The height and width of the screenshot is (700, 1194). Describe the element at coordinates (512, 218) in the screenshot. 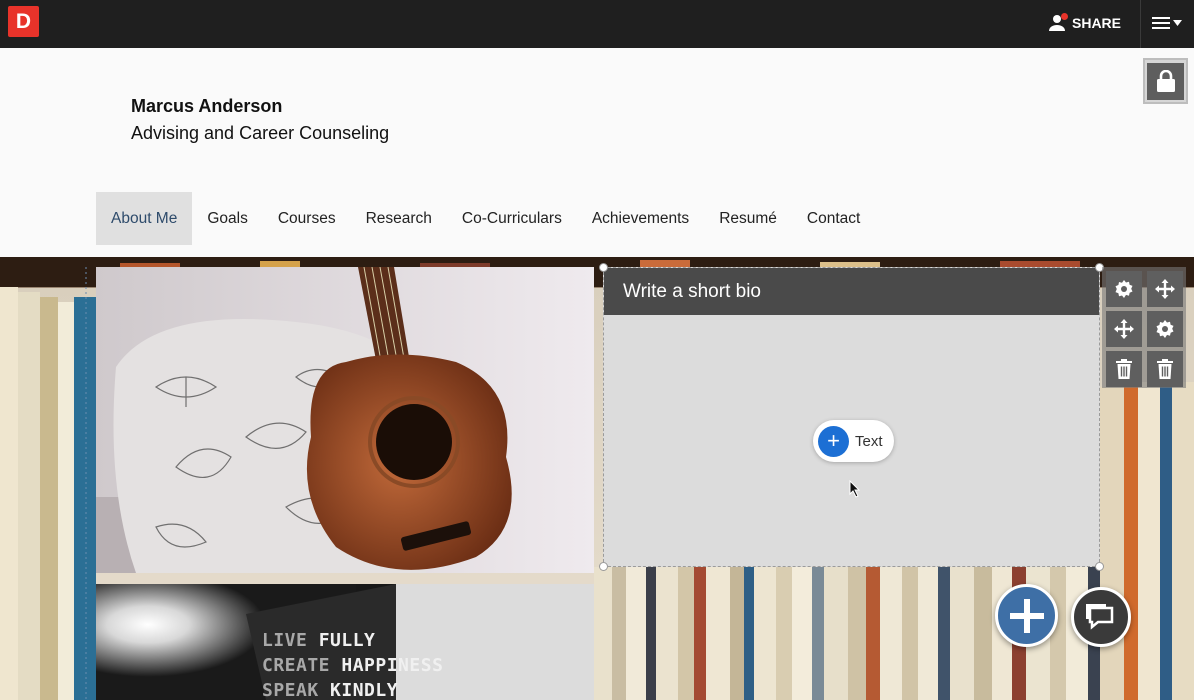

I see `nav-co-curriculars: Co-Curriculars` at that location.